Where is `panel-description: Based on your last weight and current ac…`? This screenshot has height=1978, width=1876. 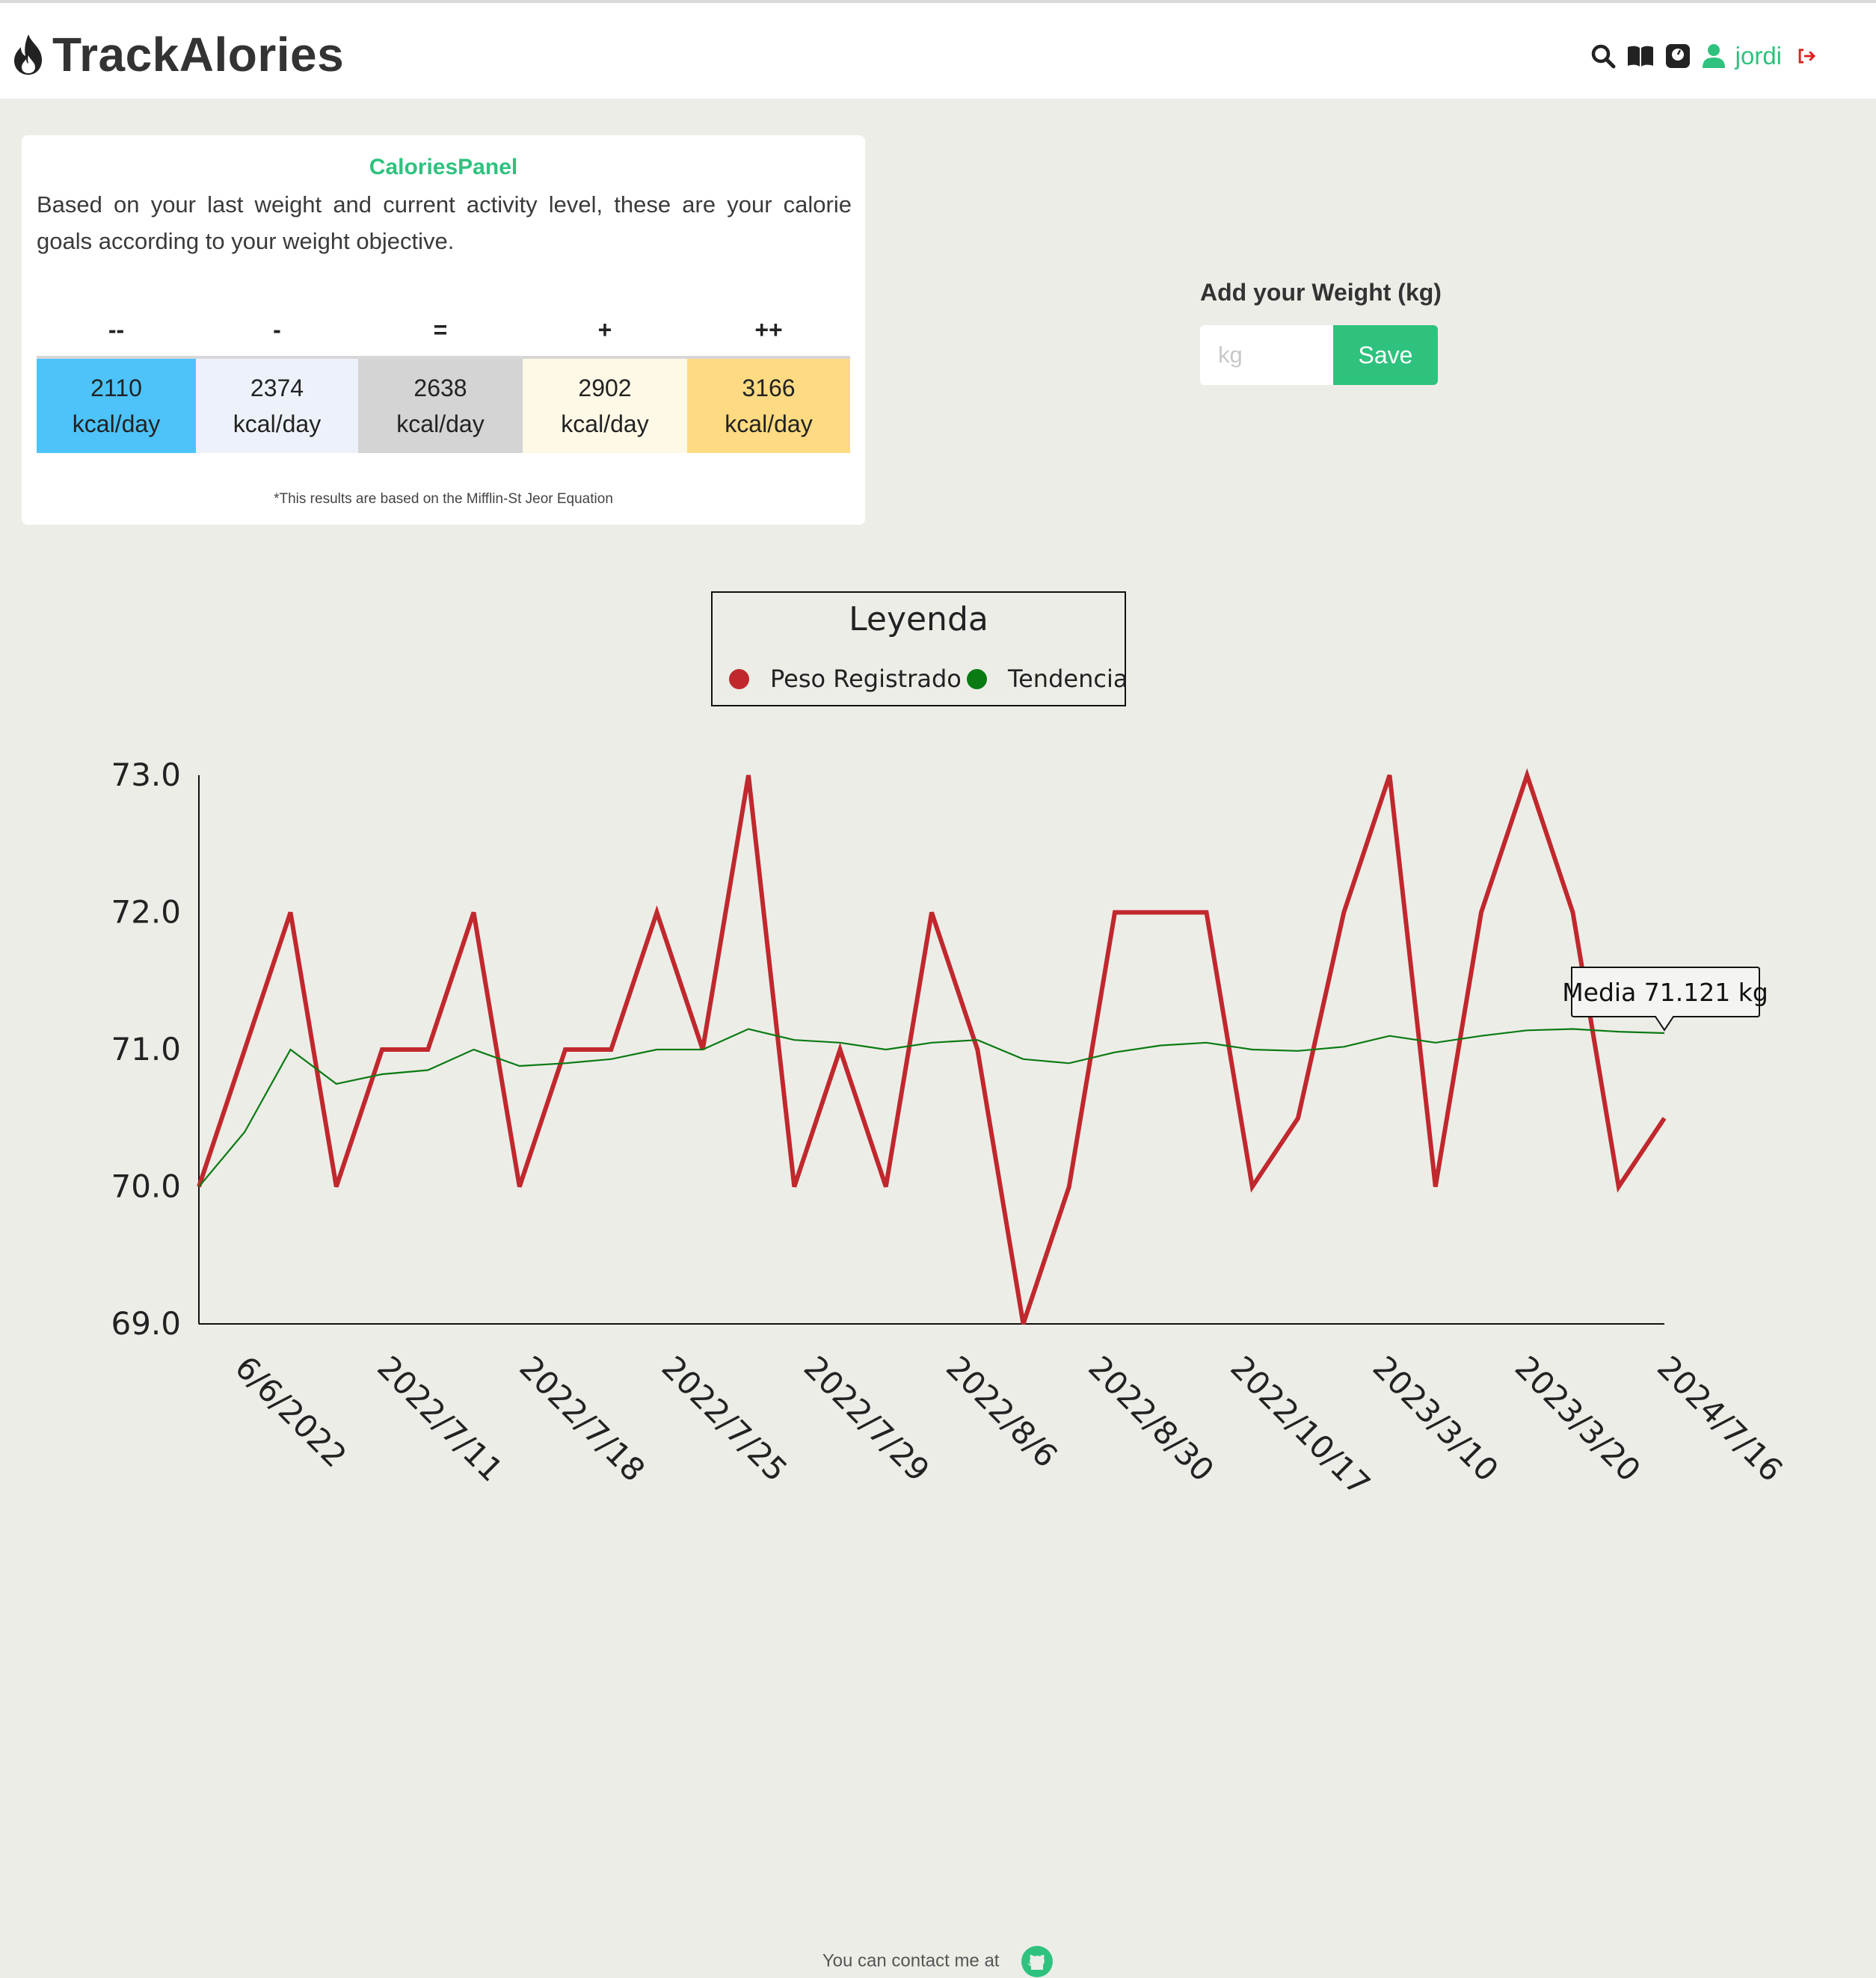
panel-description: Based on your last weight and current ac… is located at coordinates (445, 222).